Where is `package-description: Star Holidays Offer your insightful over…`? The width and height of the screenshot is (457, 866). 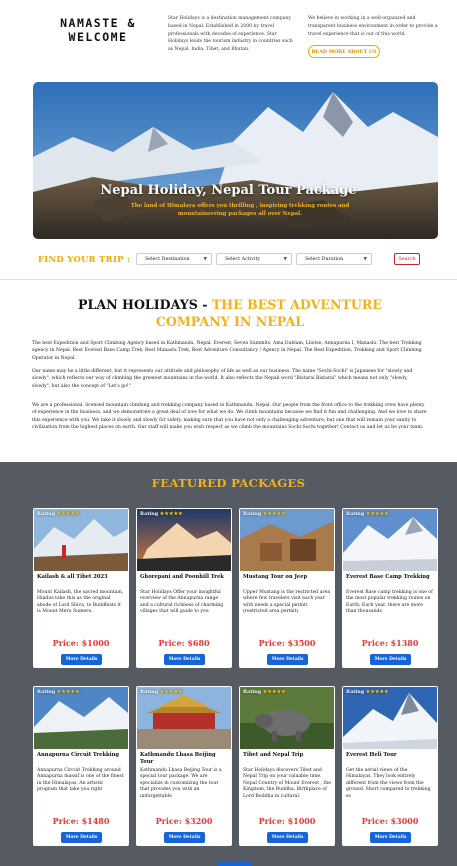
package-description: Star Holidays Offer your insightful over… is located at coordinates (182, 602).